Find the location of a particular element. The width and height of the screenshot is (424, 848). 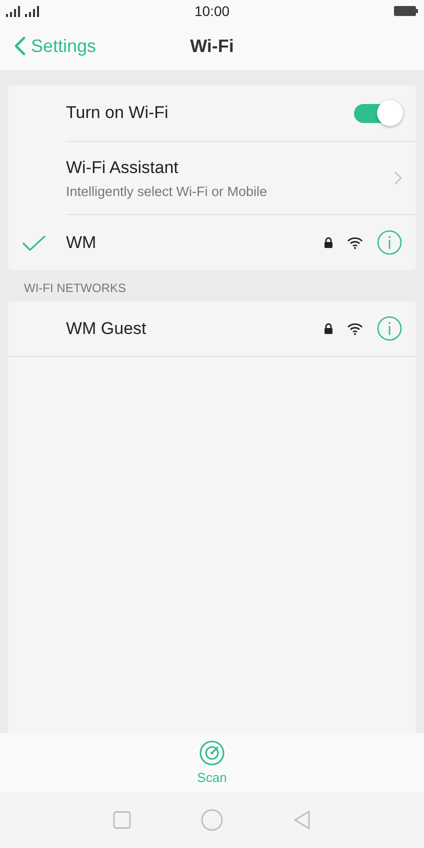

assistant-title: Wi-Fi Assistant is located at coordinates (123, 168).